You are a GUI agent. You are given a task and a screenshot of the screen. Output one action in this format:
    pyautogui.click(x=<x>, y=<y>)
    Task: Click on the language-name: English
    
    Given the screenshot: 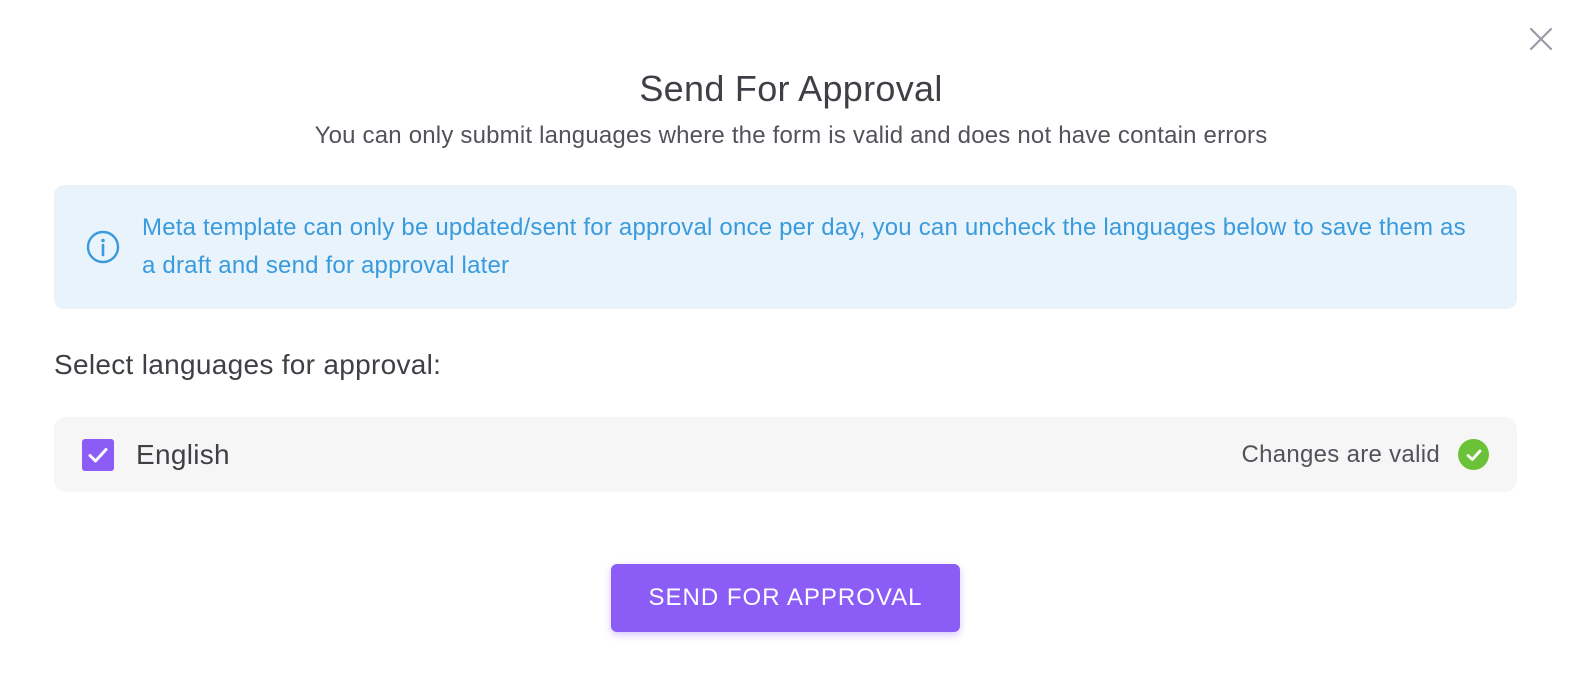 What is the action you would take?
    pyautogui.click(x=183, y=454)
    